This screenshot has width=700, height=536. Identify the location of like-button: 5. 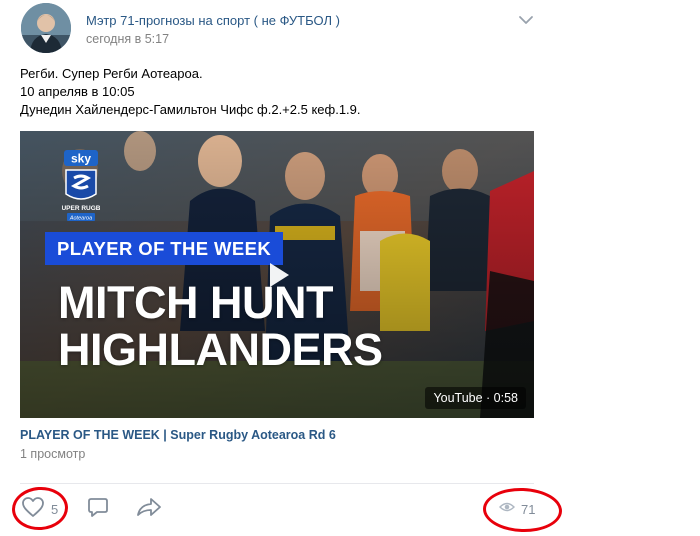
(40, 509).